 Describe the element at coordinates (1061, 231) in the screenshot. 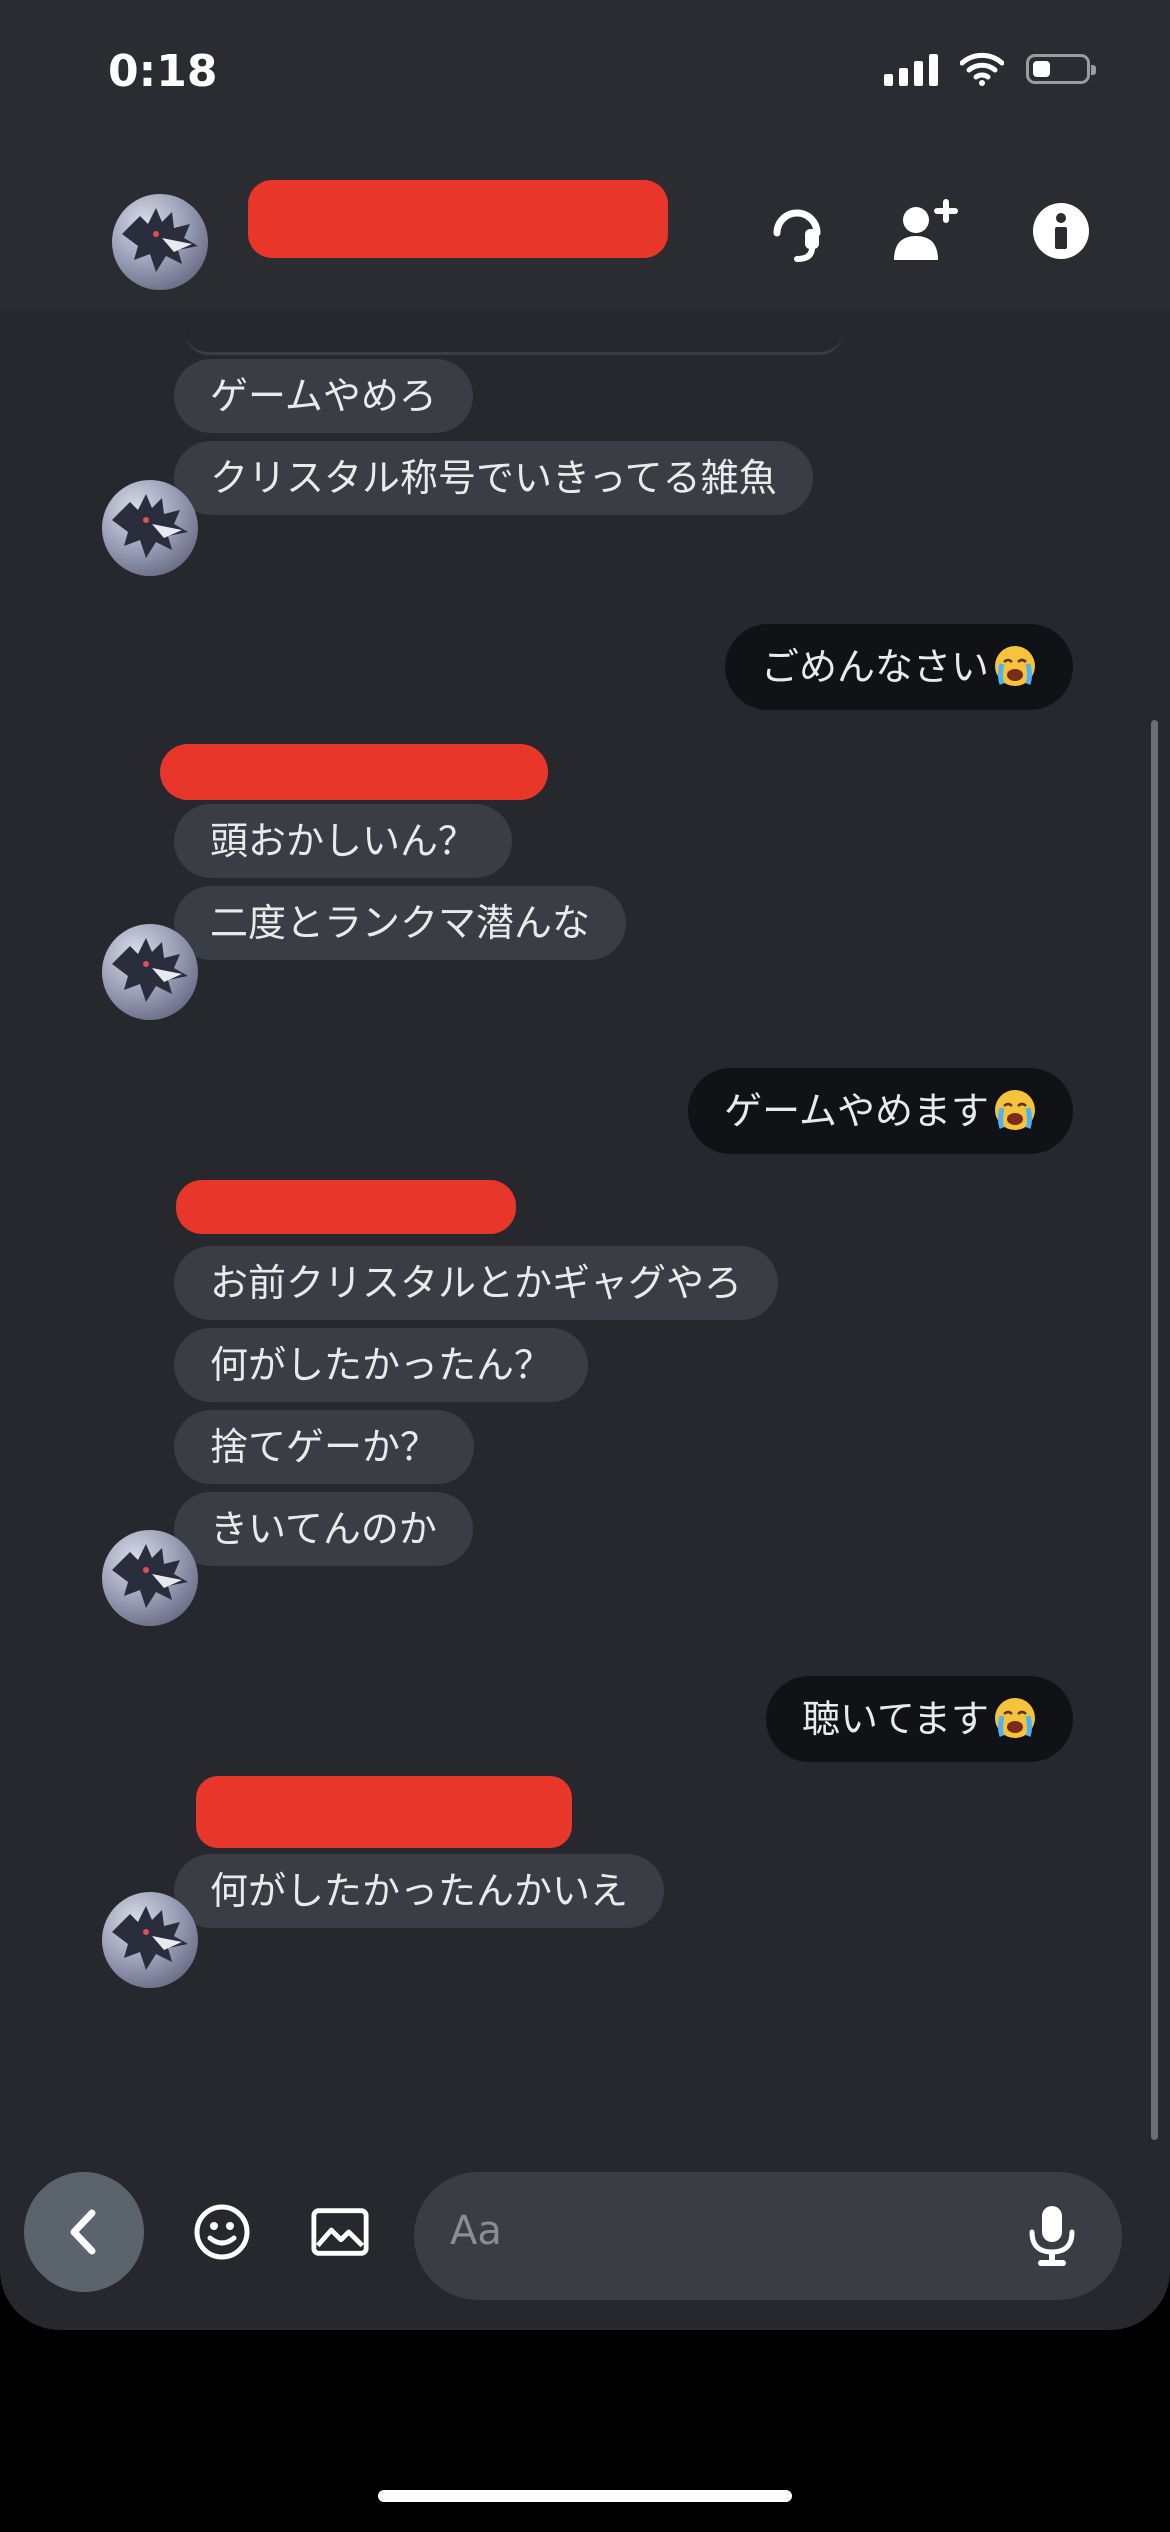

I see `info-icon` at that location.